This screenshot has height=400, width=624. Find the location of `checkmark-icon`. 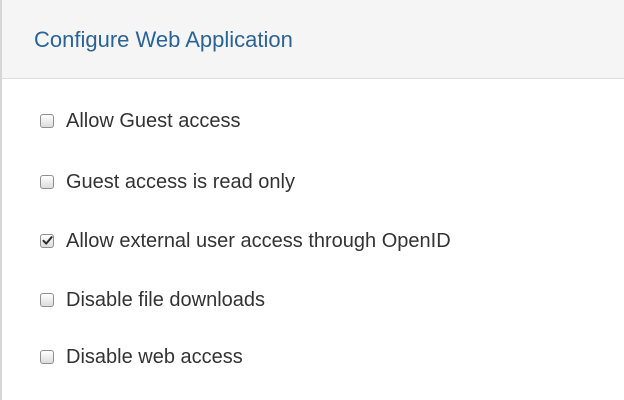

checkmark-icon is located at coordinates (47, 240).